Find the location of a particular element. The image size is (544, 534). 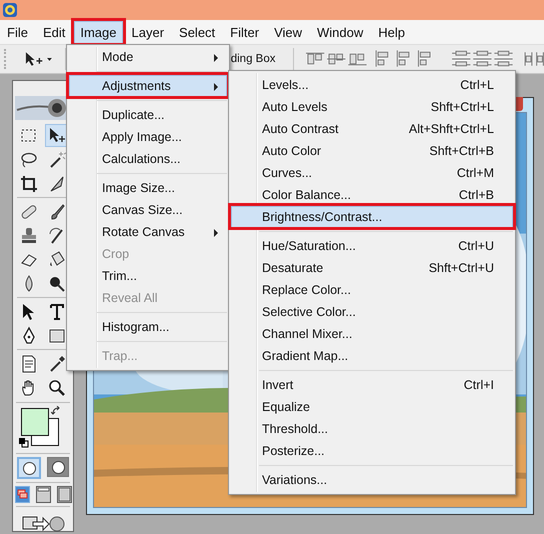

shortcut-text: Ctrl+L is located at coordinates (477, 85).